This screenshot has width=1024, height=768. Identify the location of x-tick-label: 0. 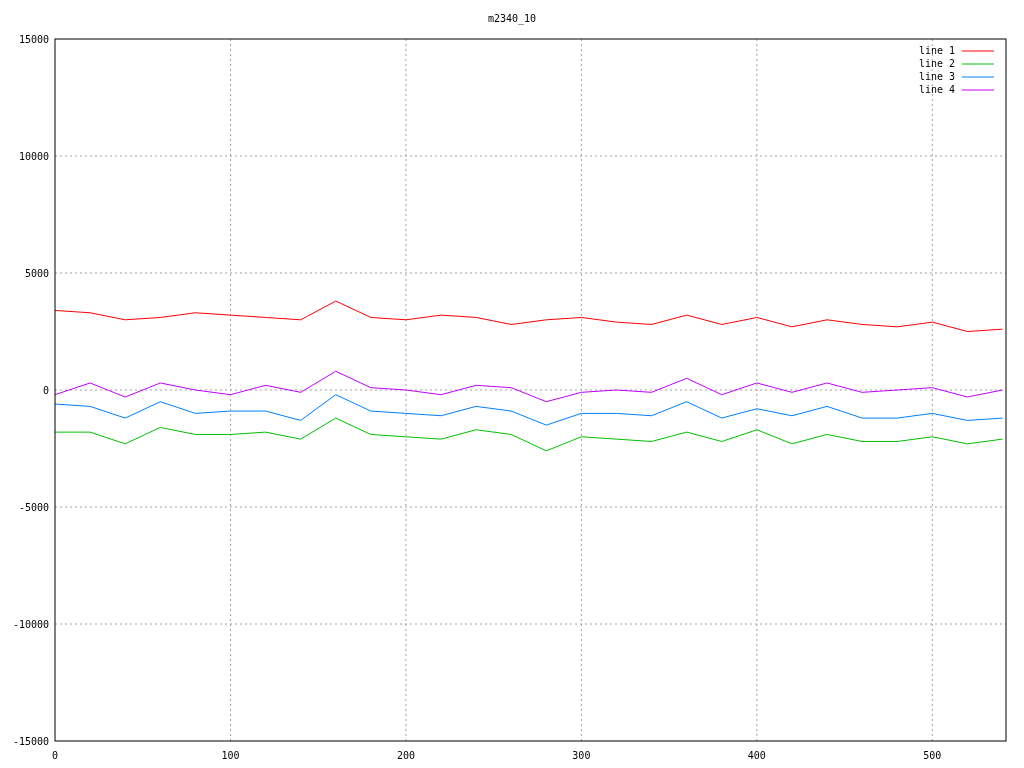
(55, 755).